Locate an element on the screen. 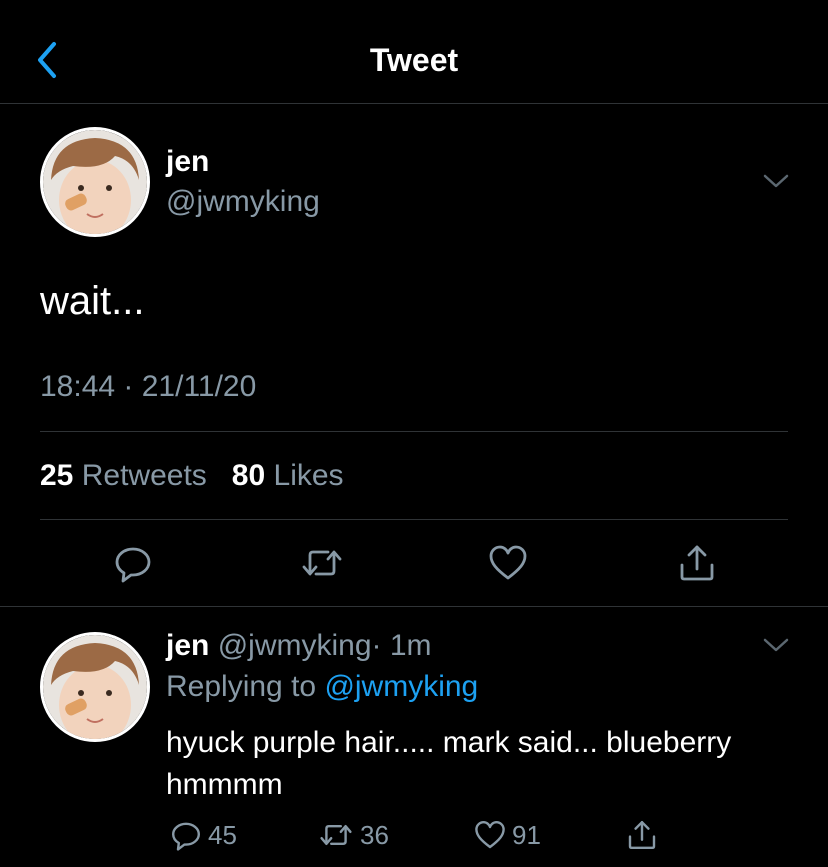 The image size is (828, 867). share-button is located at coordinates (697, 563).